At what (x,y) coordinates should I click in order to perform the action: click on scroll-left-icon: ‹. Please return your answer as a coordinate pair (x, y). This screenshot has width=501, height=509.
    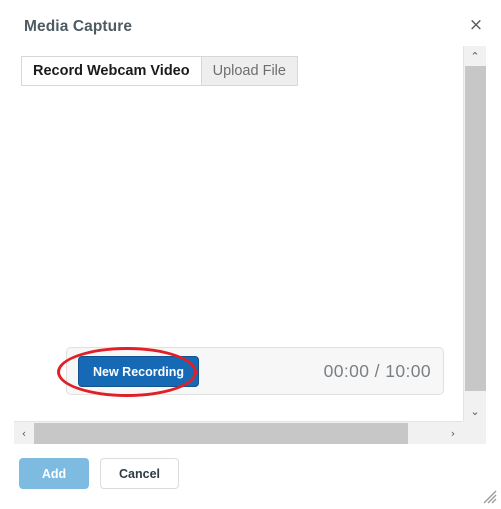
    Looking at the image, I should click on (24, 433).